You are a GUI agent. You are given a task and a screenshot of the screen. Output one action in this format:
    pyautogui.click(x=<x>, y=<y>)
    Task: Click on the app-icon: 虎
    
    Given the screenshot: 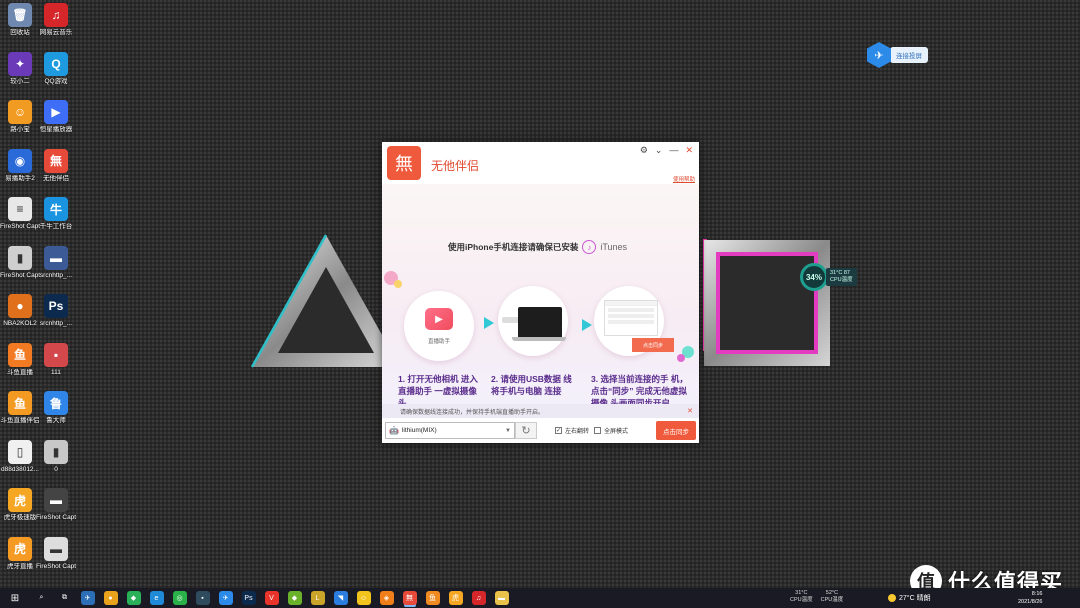 What is the action you would take?
    pyautogui.click(x=20, y=548)
    